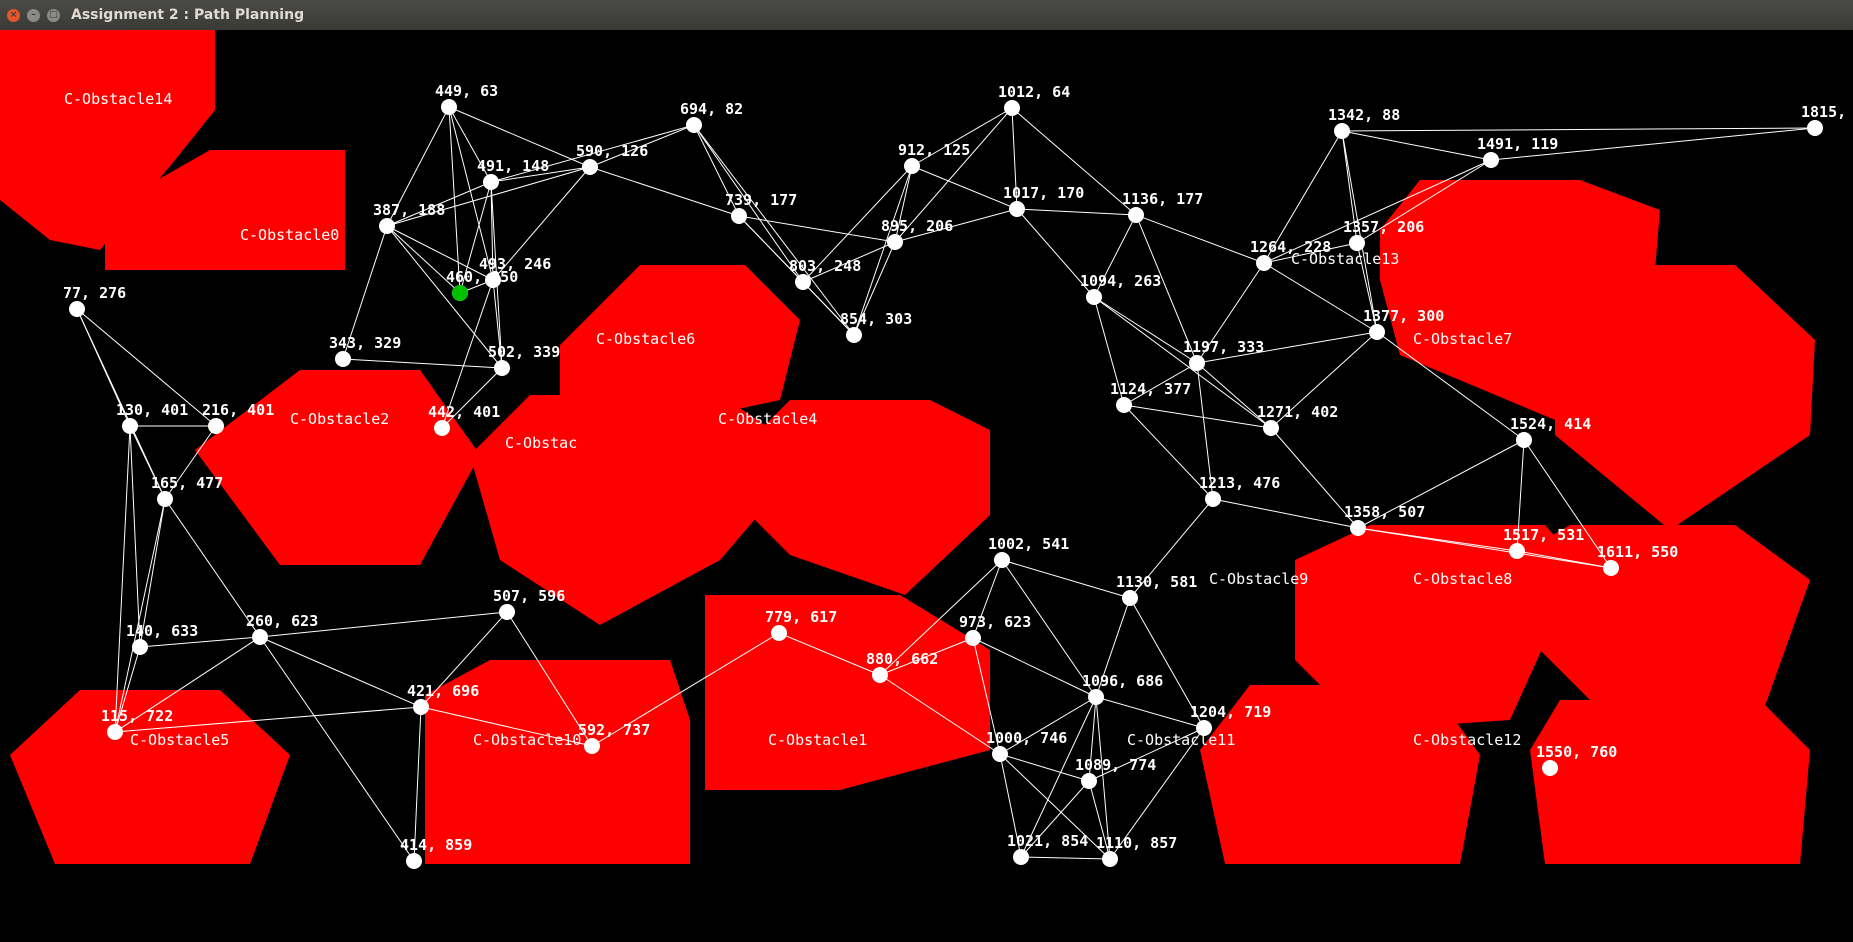 The image size is (1853, 942). I want to click on node-coordinate-label: 130, 401, so click(152, 410).